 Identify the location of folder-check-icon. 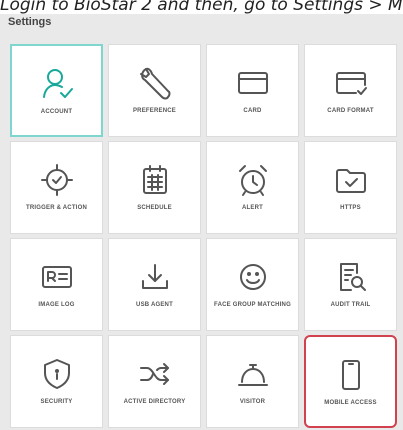
(351, 180).